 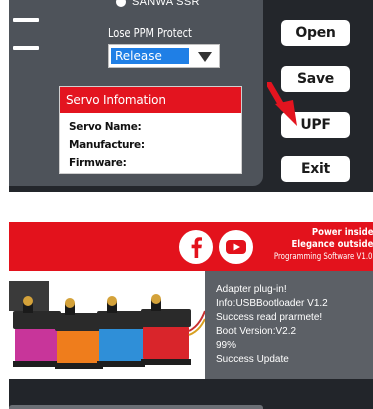 I want to click on lose-ppm-label: Lose PPM Protect, so click(x=150, y=33).